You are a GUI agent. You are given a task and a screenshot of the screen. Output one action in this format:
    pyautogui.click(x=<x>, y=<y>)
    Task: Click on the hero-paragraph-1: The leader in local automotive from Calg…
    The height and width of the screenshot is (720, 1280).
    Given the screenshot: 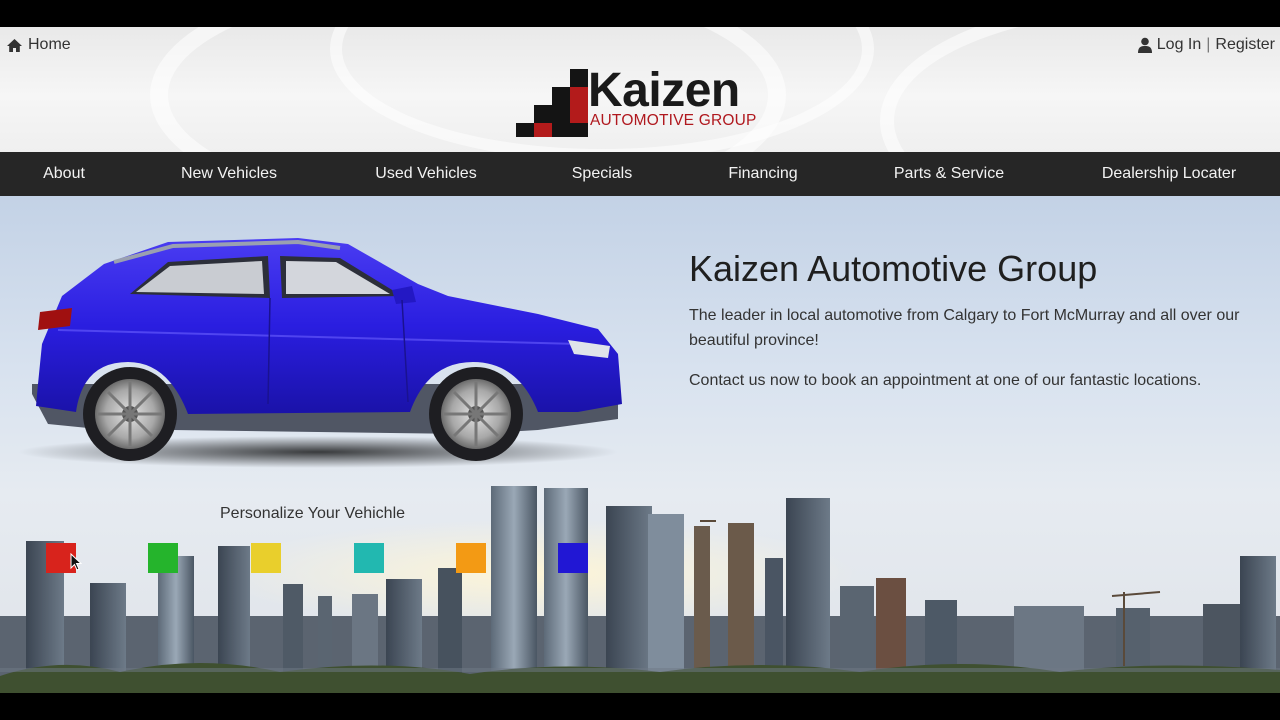 What is the action you would take?
    pyautogui.click(x=964, y=328)
    